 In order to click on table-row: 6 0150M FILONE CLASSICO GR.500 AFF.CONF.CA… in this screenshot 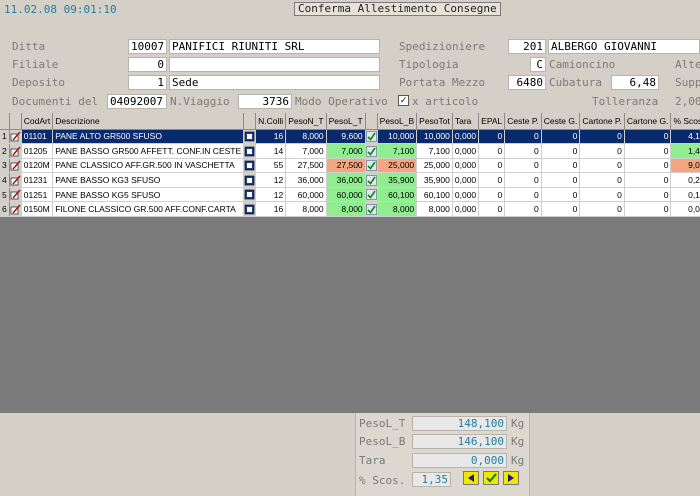, I will do `click(350, 209)`.